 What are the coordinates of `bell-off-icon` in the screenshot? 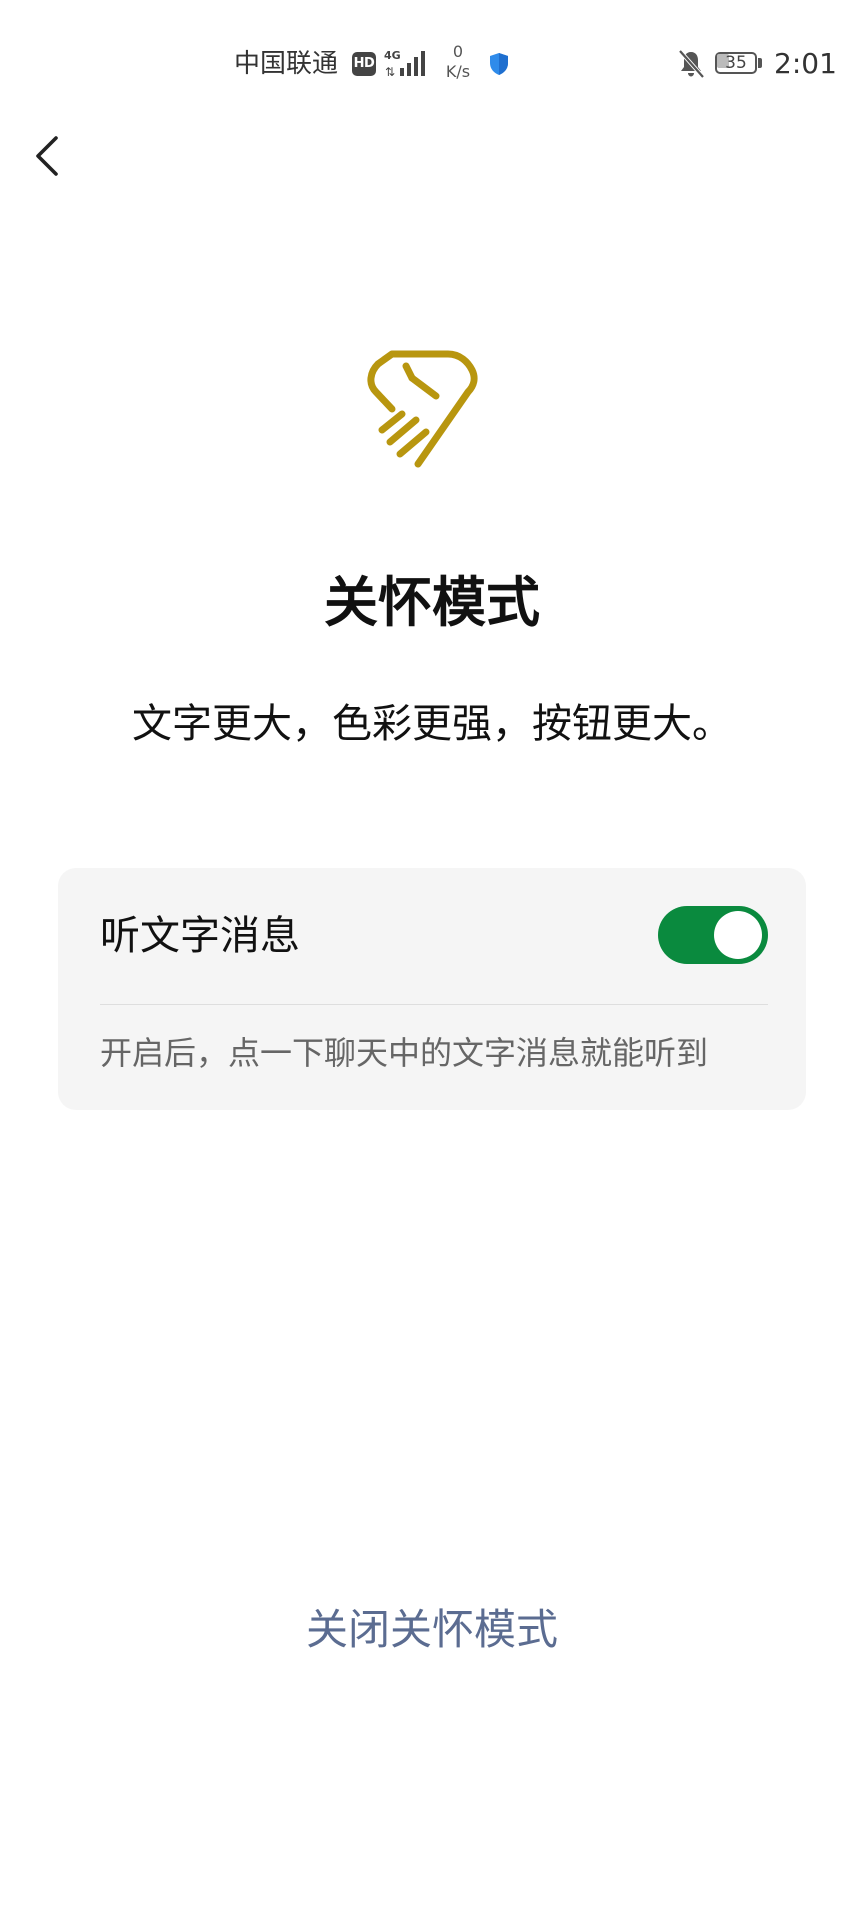 It's located at (691, 64).